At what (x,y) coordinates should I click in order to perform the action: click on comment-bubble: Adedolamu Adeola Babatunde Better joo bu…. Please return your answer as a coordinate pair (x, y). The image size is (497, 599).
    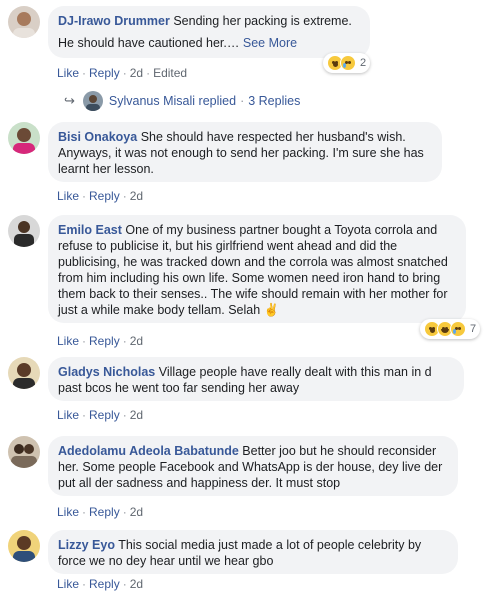
    Looking at the image, I should click on (253, 466).